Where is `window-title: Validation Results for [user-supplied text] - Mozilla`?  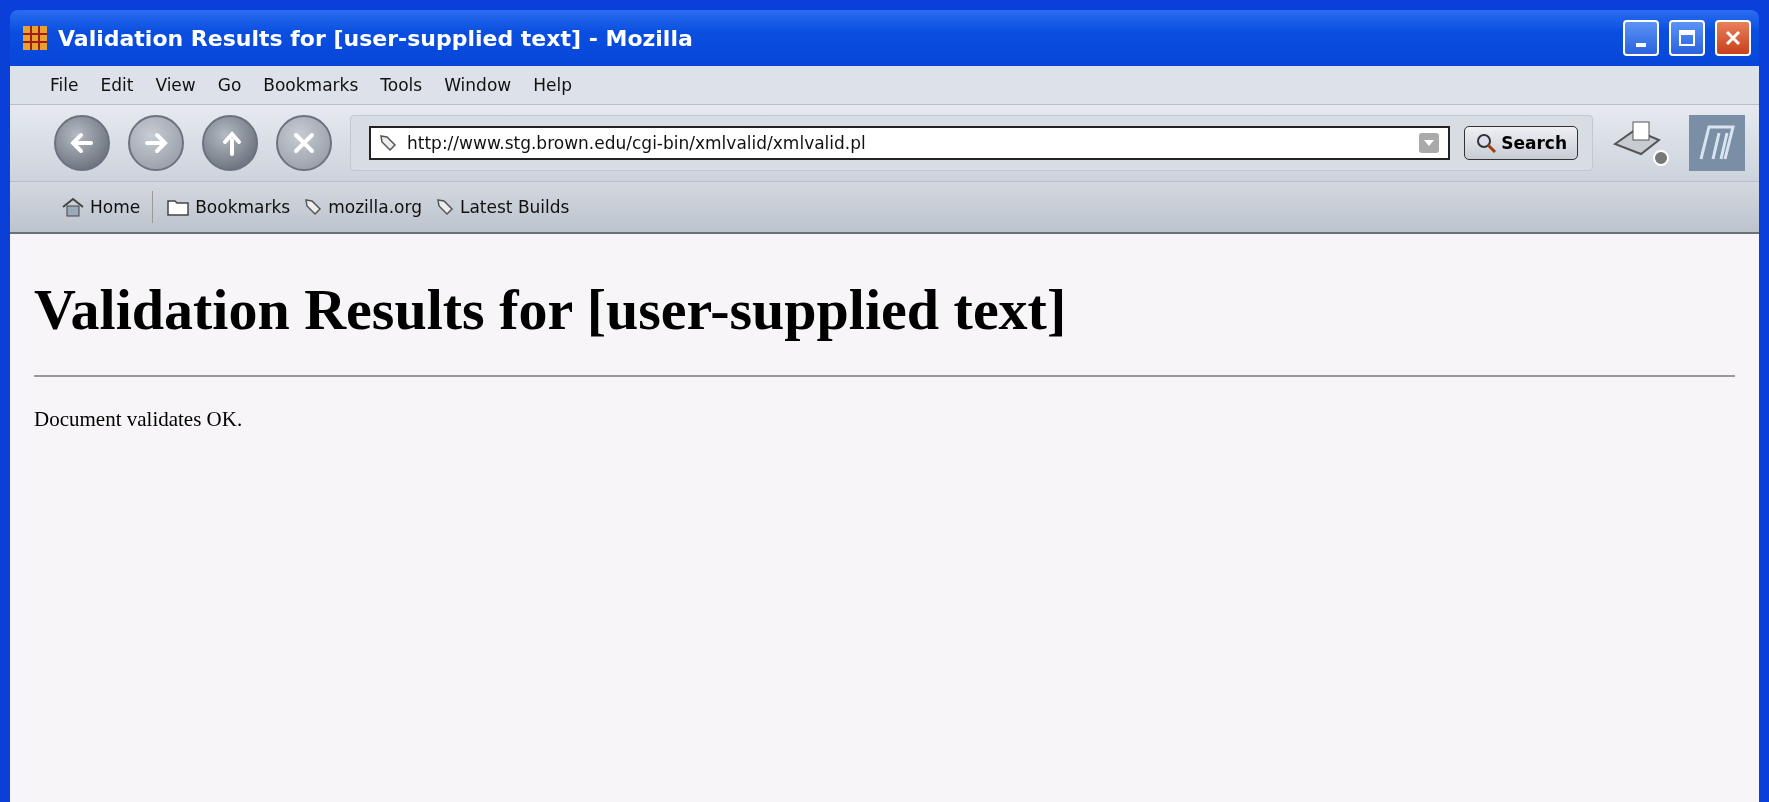 window-title: Validation Results for [user-supplied text] - Mozilla is located at coordinates (376, 38).